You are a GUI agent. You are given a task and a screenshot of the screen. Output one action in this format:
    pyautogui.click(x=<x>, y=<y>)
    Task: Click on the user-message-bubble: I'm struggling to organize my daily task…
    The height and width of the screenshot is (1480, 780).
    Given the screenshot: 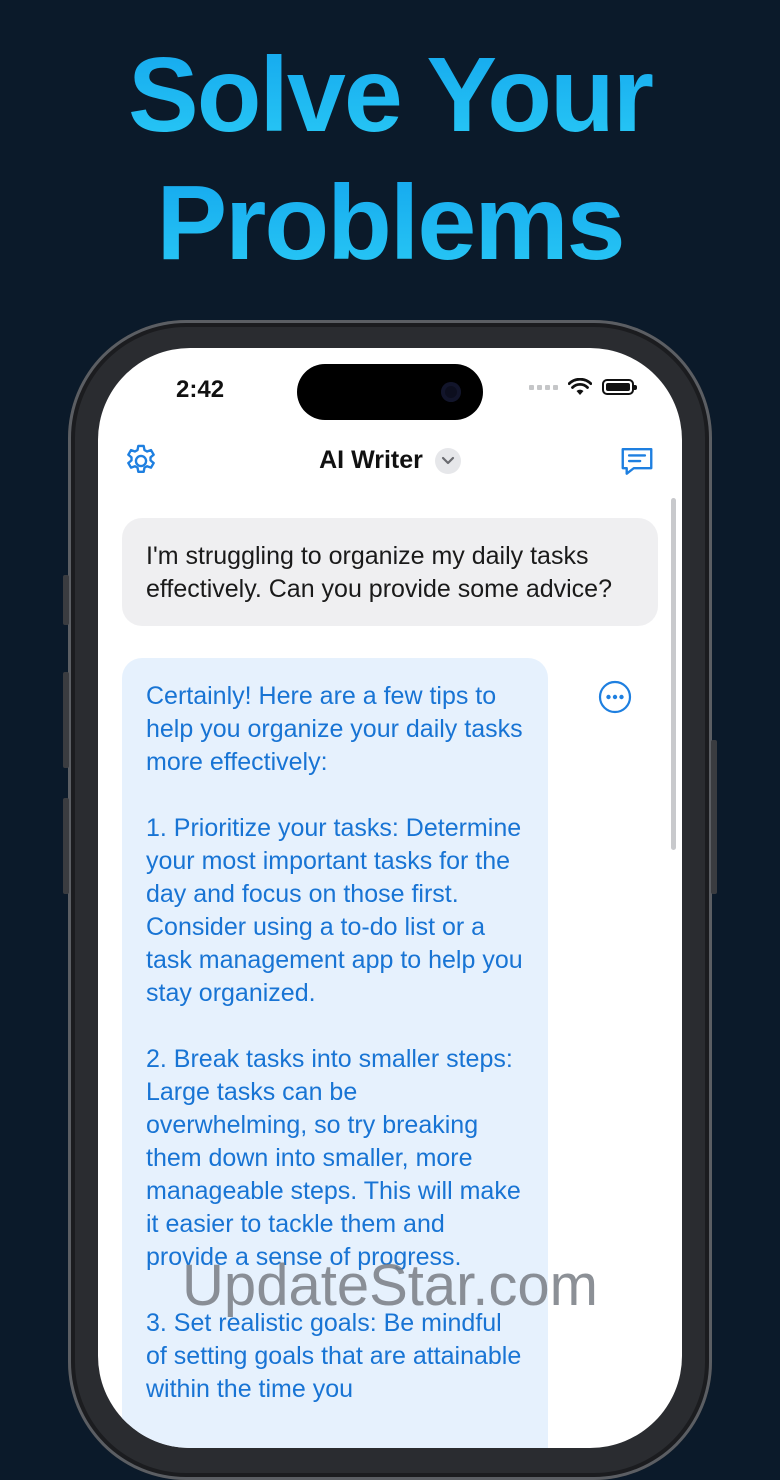 What is the action you would take?
    pyautogui.click(x=390, y=572)
    